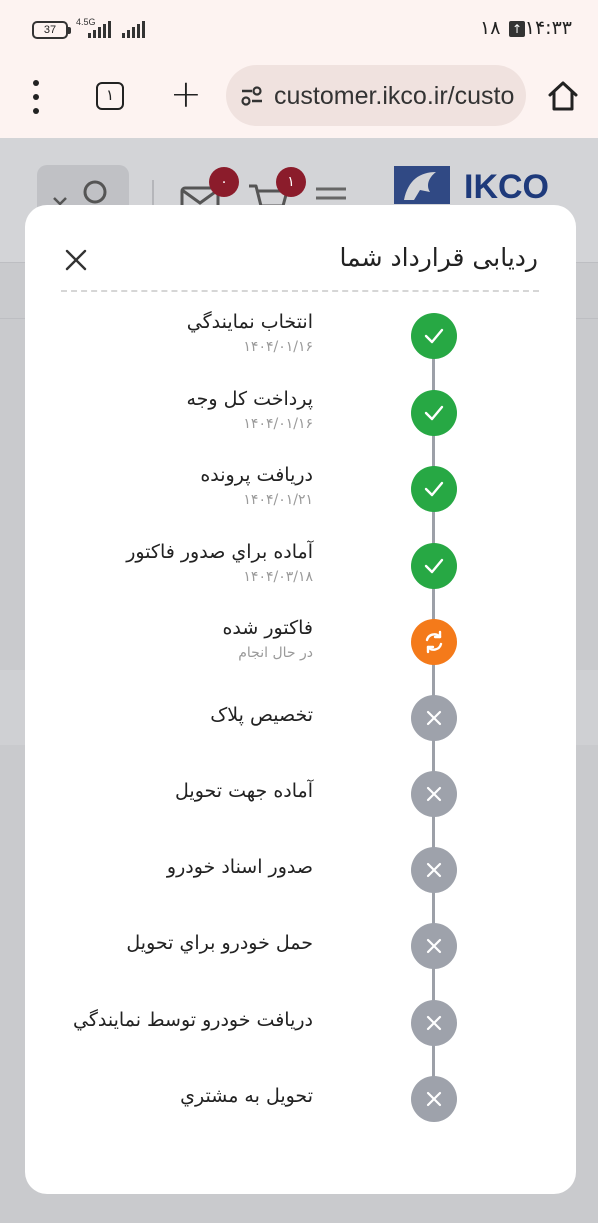 The height and width of the screenshot is (1223, 598). I want to click on close-icon, so click(76, 260).